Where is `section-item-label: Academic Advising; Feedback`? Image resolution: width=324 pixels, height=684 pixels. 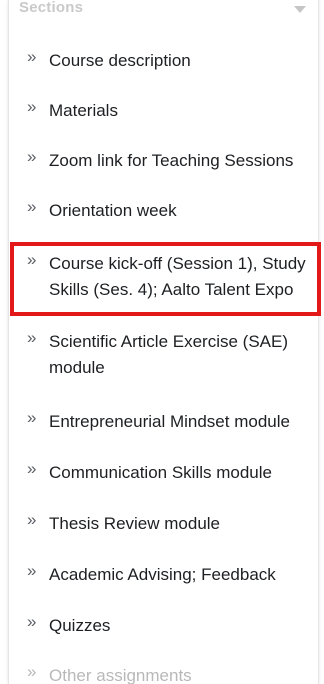
section-item-label: Academic Advising; Feedback is located at coordinates (162, 574).